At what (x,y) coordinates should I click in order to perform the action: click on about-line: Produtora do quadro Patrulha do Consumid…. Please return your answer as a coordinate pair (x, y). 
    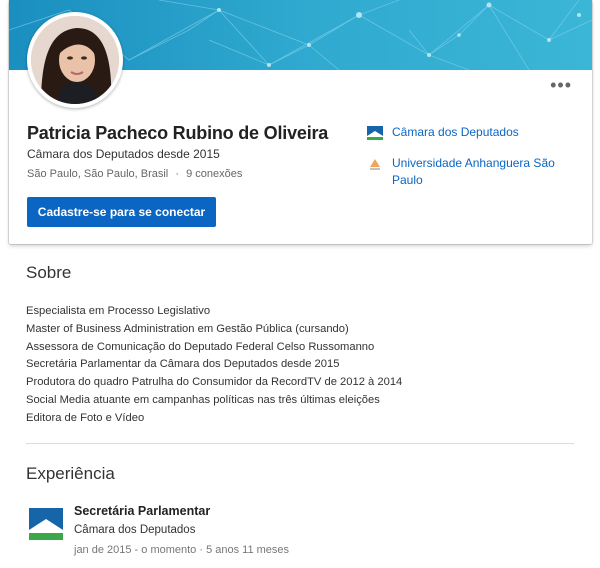
    Looking at the image, I should click on (214, 382).